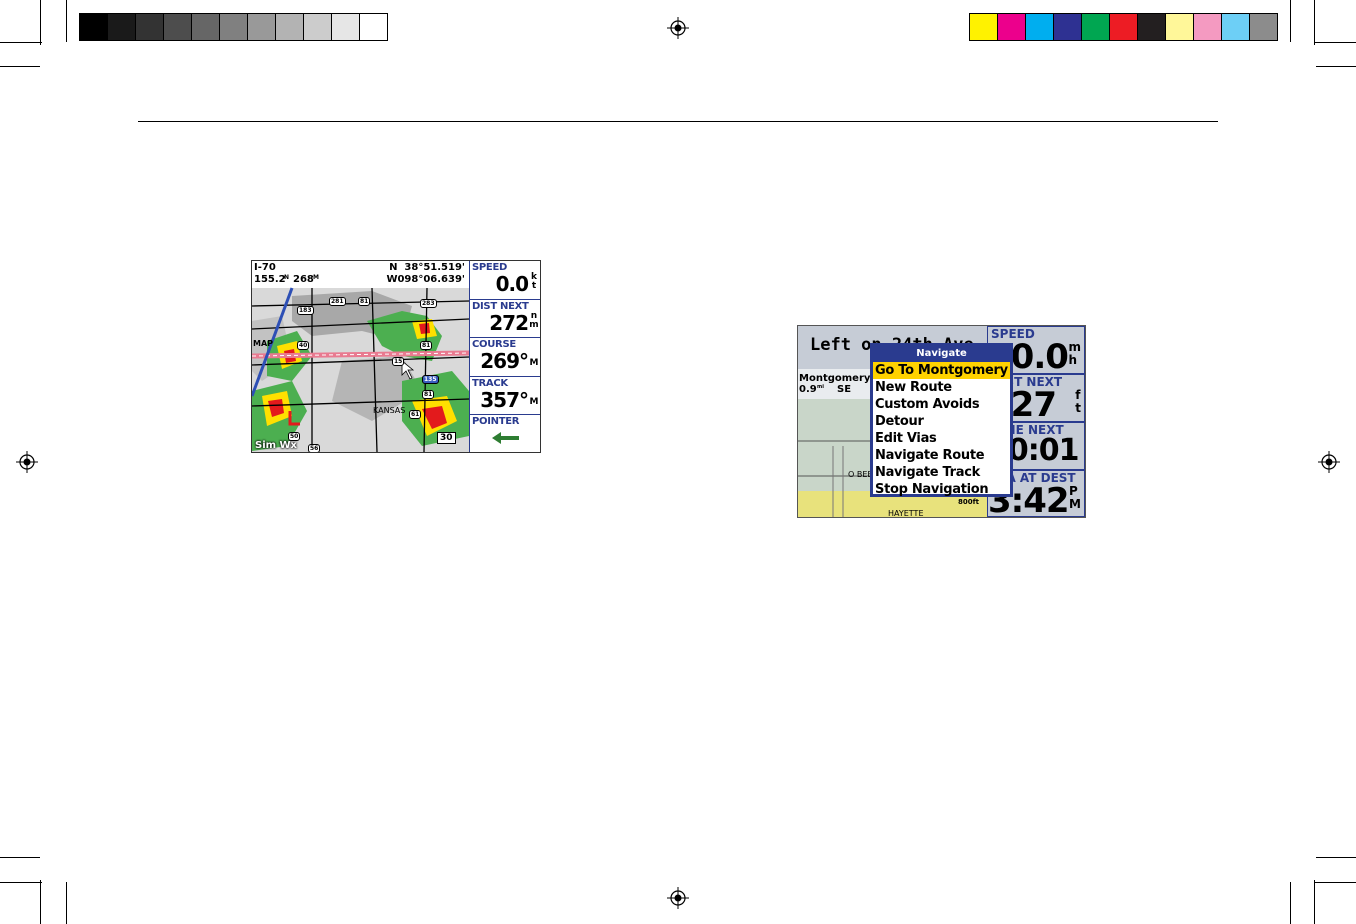 The image size is (1356, 924). What do you see at coordinates (678, 121) in the screenshot?
I see `header-rule` at bounding box center [678, 121].